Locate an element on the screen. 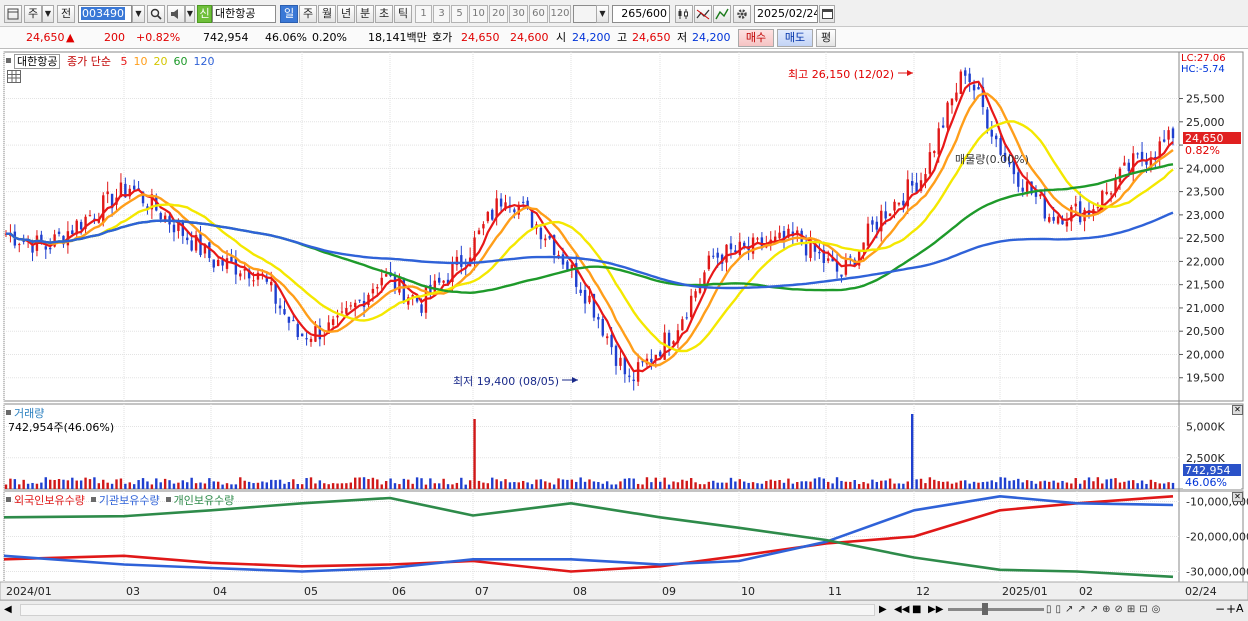 The height and width of the screenshot is (621, 1248). price-y-label-8: 21,500 is located at coordinates (1205, 285).